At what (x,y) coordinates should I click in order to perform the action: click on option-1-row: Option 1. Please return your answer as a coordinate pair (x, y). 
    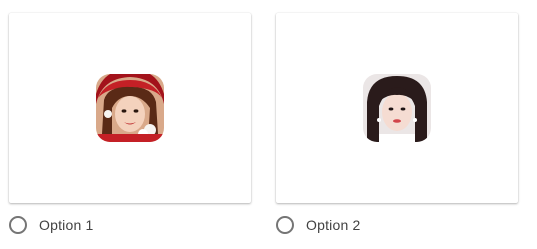
    Looking at the image, I should click on (51, 225).